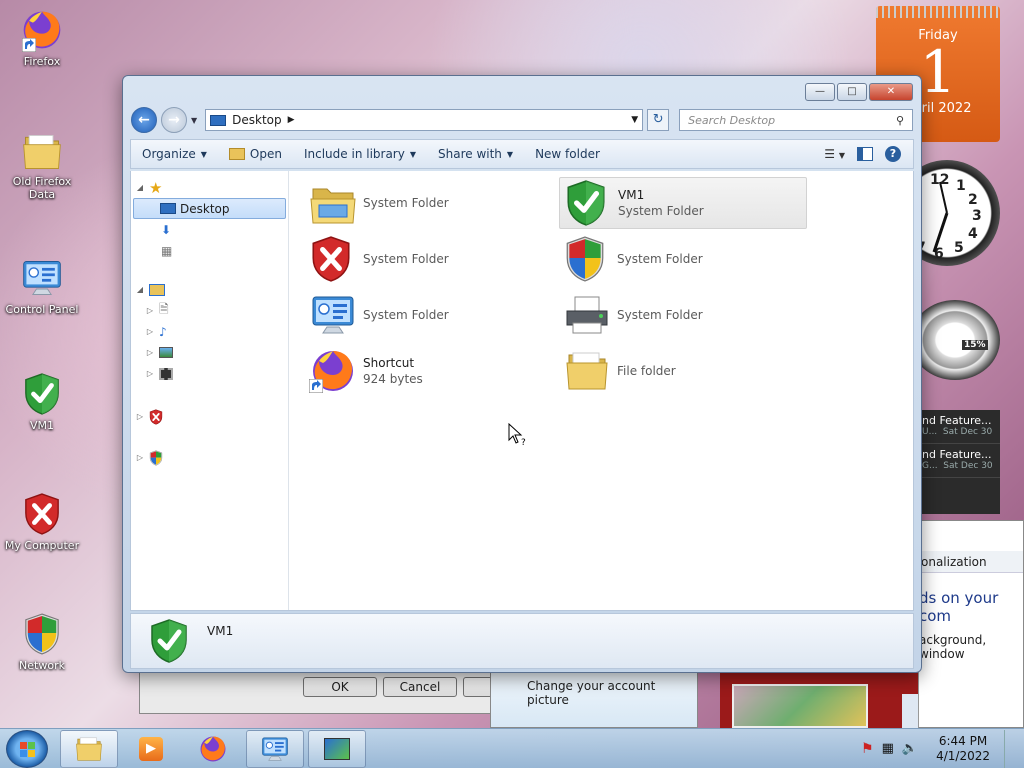 This screenshot has height=768, width=1024. What do you see at coordinates (209, 416) in the screenshot?
I see `nav-my-computer: ▷` at bounding box center [209, 416].